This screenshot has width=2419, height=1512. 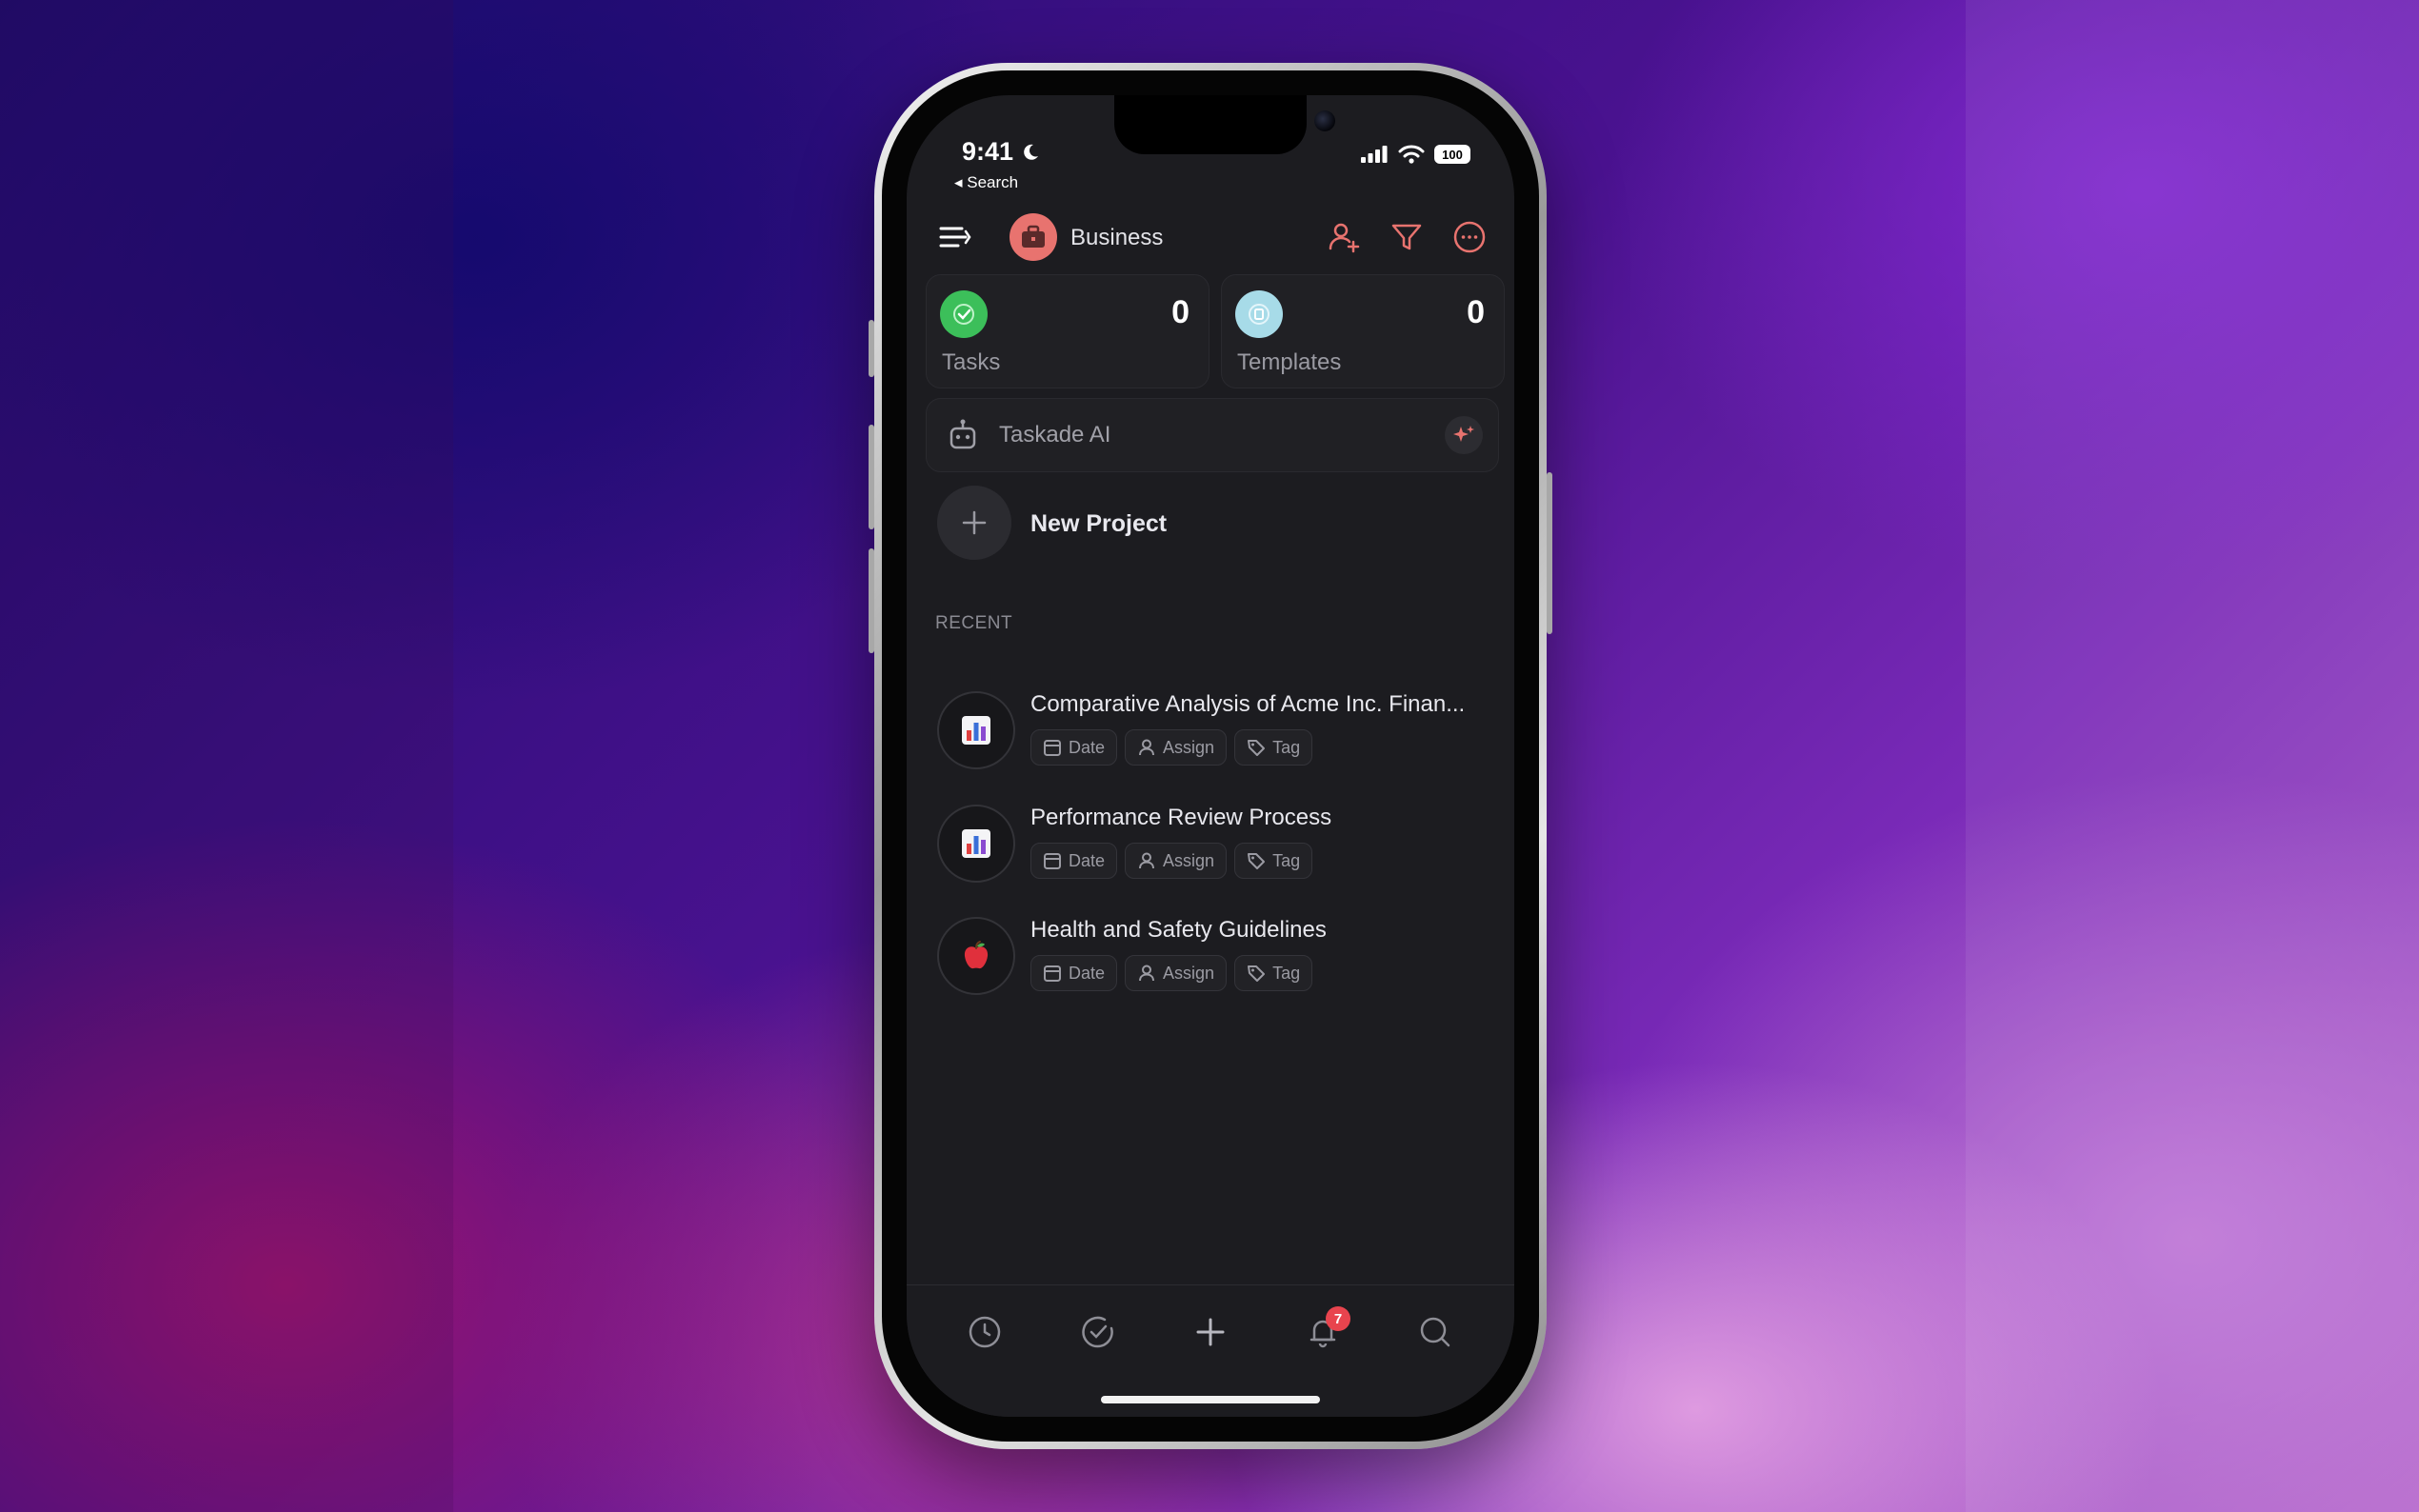 What do you see at coordinates (1324, 120) in the screenshot?
I see `camera-icon` at bounding box center [1324, 120].